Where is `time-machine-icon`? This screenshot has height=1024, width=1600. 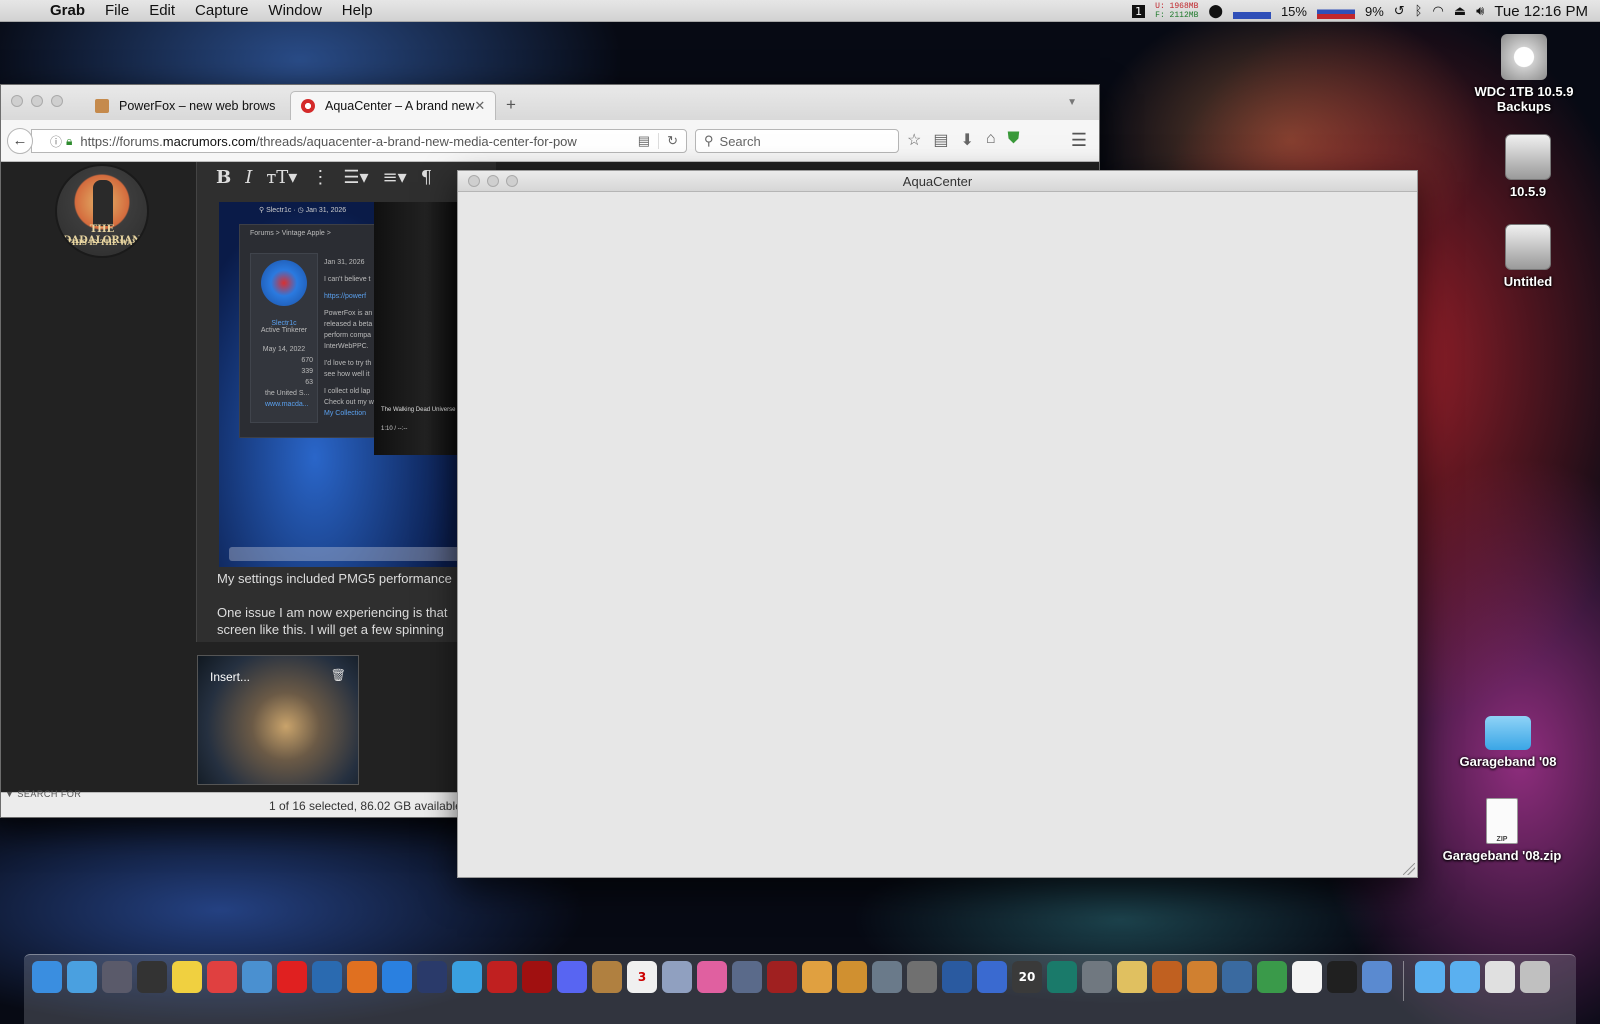
time-machine-icon is located at coordinates (1062, 977).